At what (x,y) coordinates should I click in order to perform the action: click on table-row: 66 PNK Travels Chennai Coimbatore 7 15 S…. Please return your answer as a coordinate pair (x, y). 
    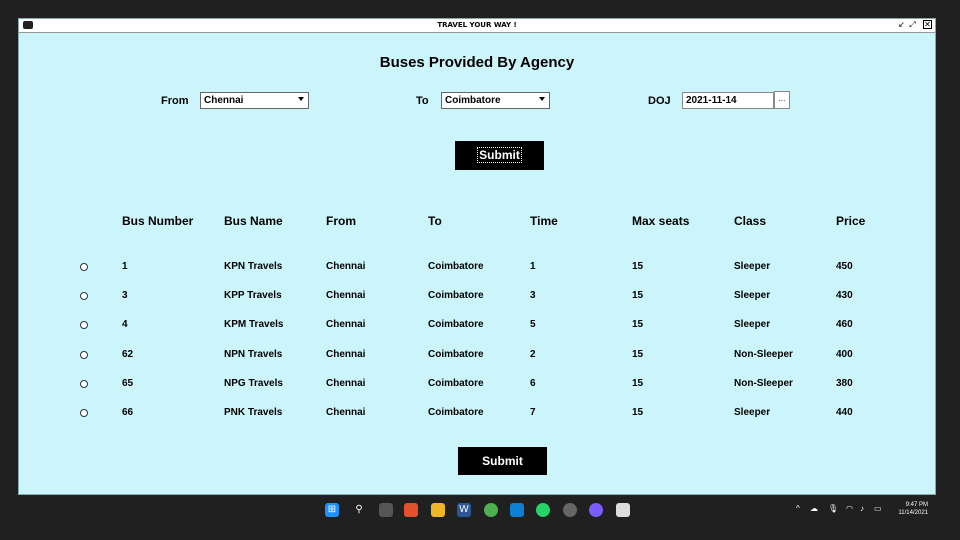
    Looking at the image, I should click on (477, 417).